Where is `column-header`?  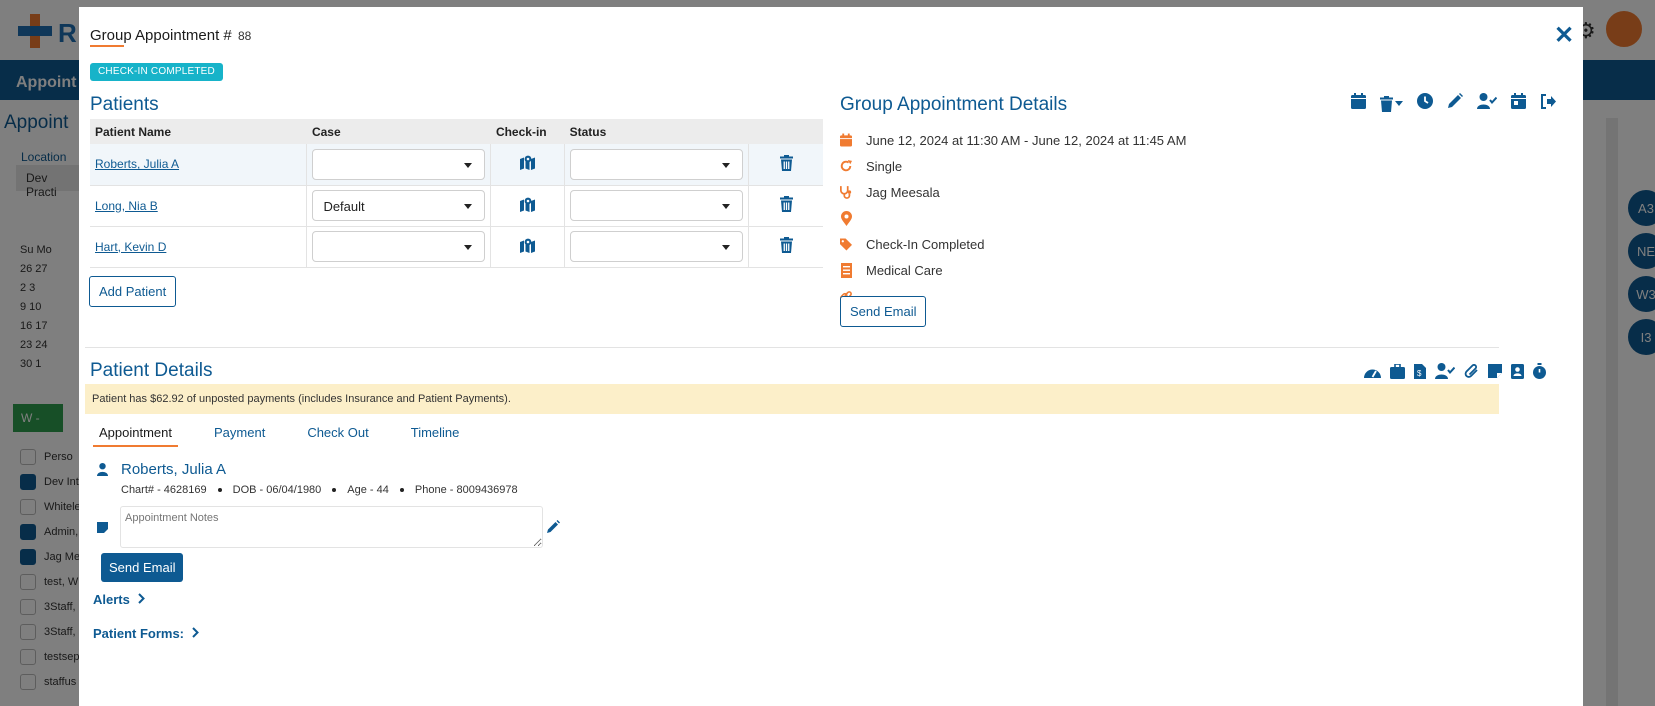 column-header is located at coordinates (785, 131).